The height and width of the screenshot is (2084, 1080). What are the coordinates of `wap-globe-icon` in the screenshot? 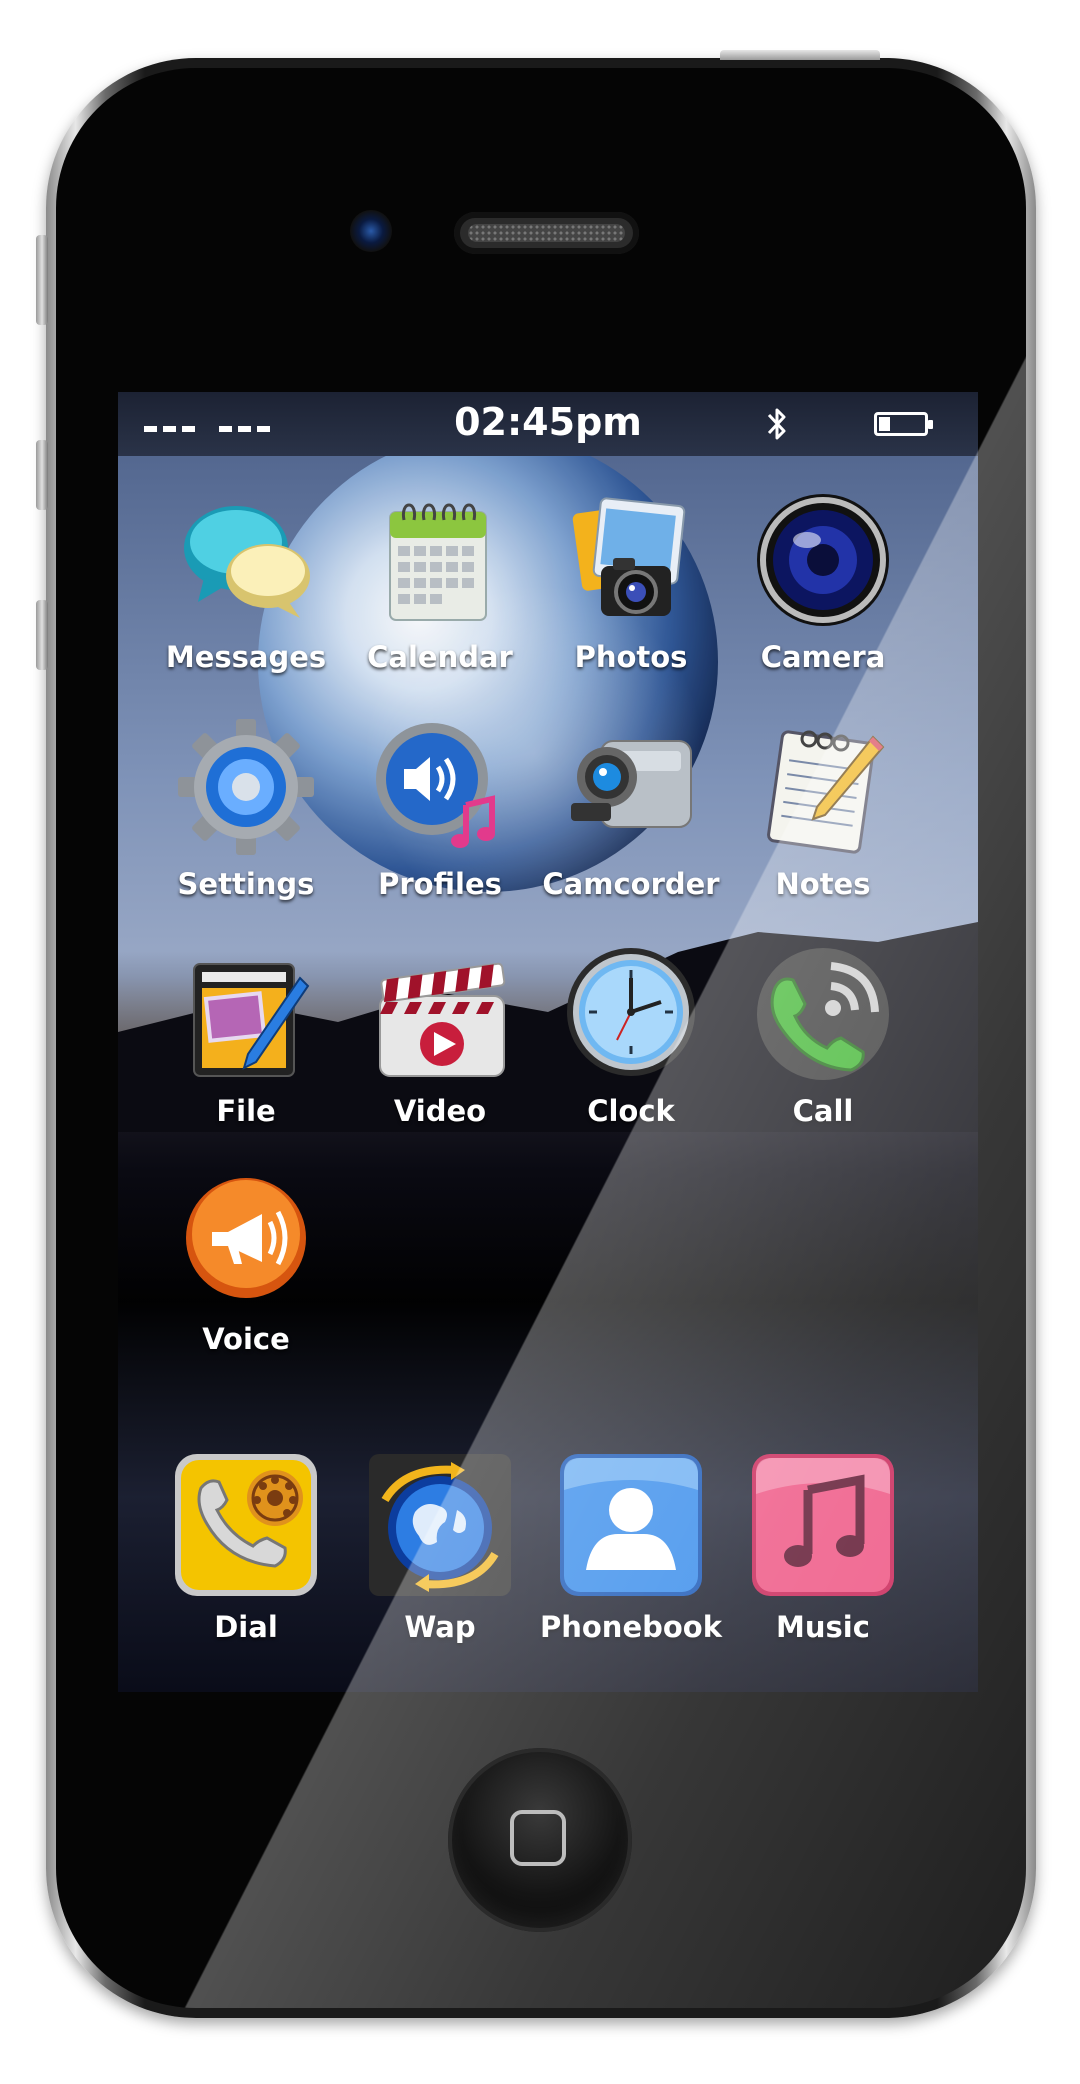 It's located at (440, 1525).